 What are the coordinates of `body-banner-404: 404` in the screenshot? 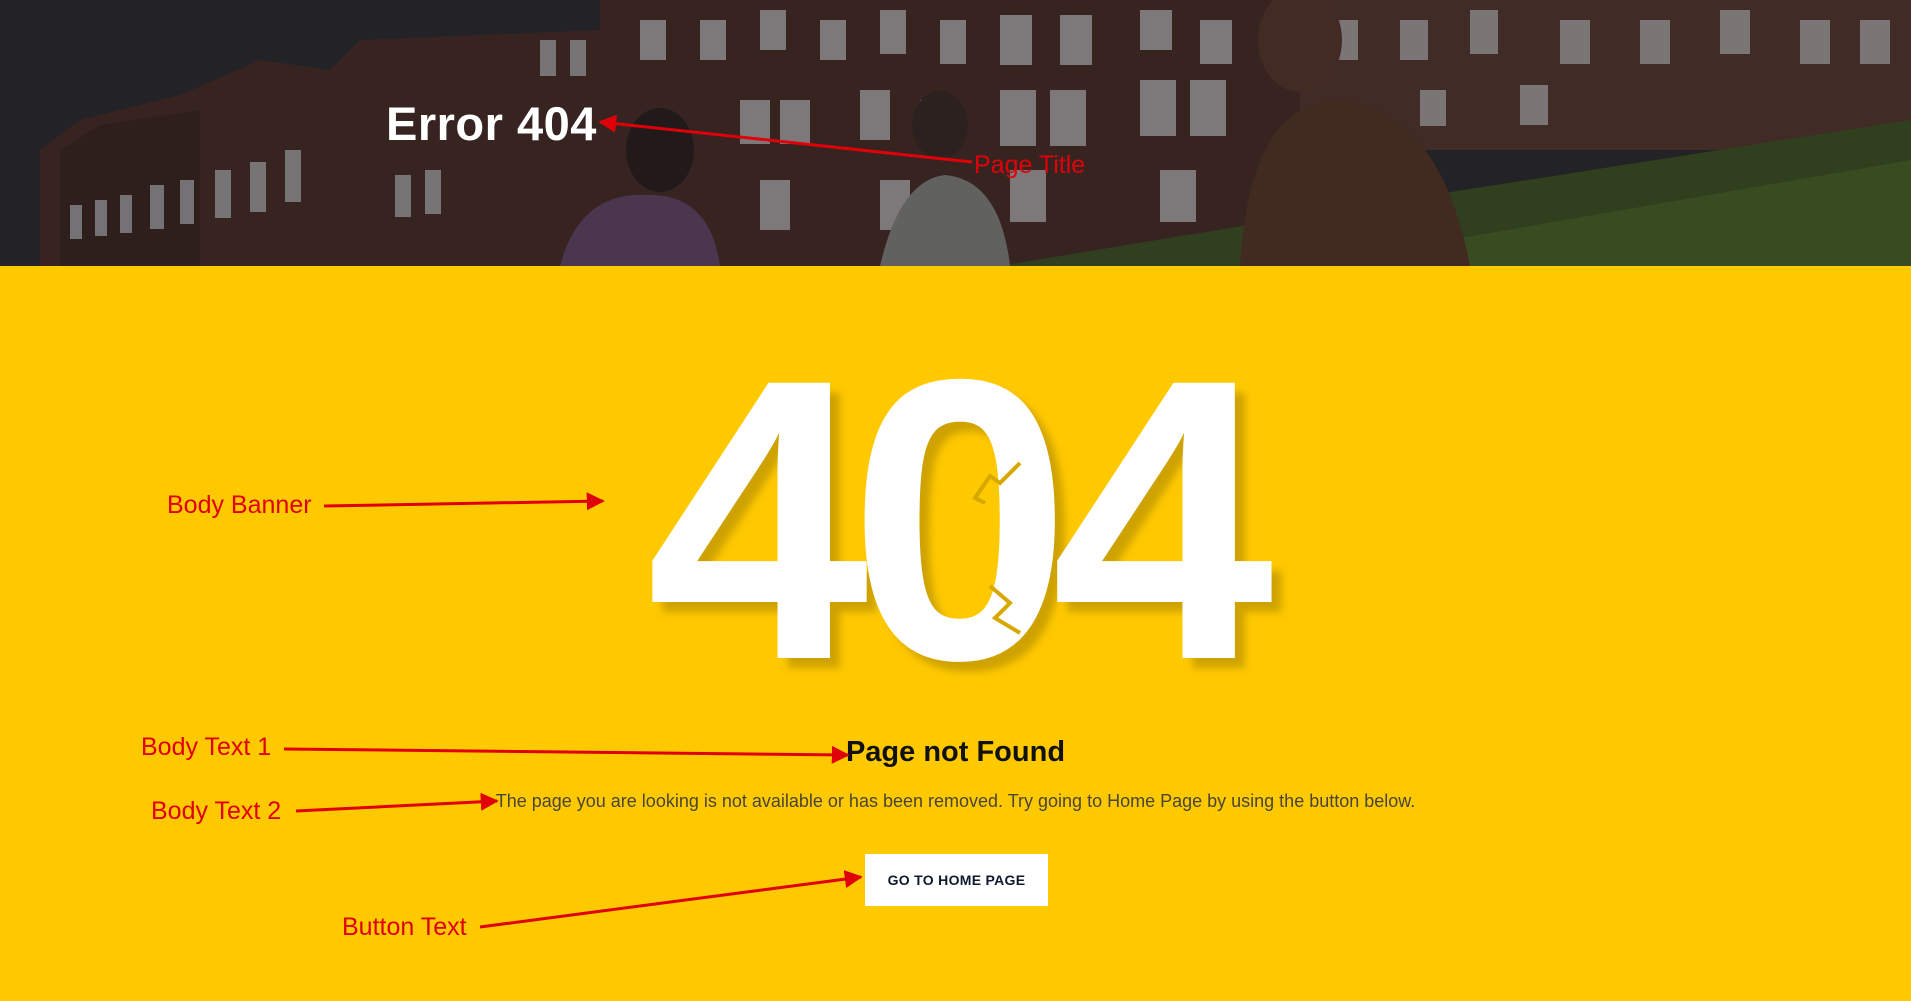 It's located at (971, 518).